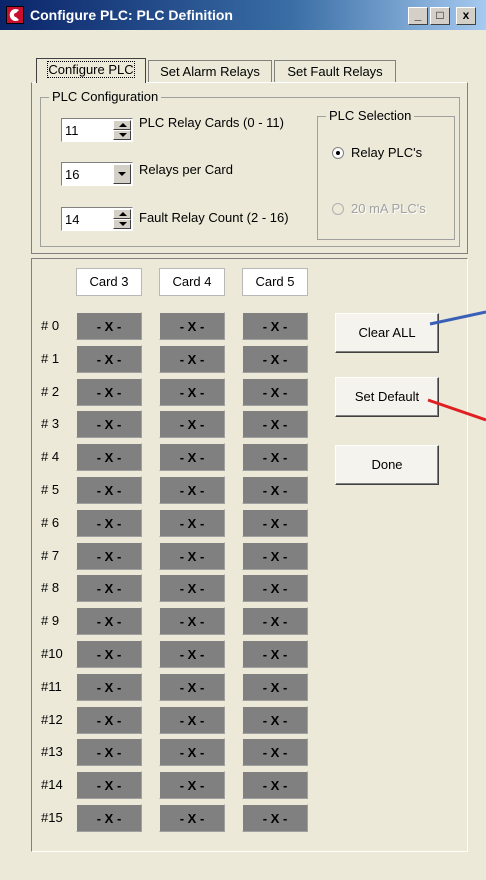 The height and width of the screenshot is (880, 486). I want to click on relay-cards-up-button, so click(122, 125).